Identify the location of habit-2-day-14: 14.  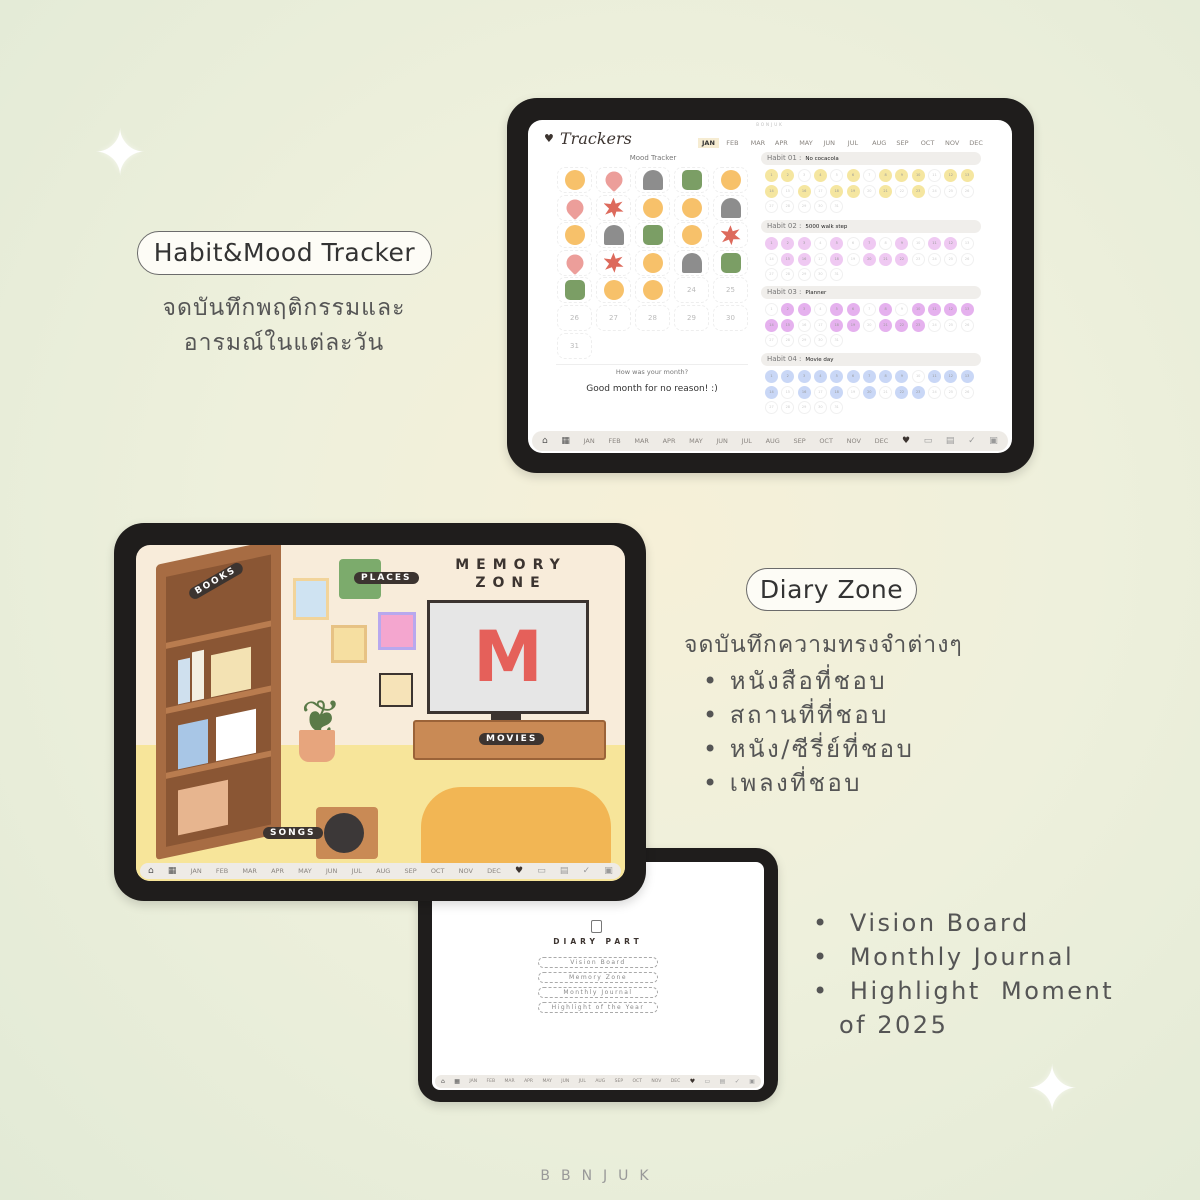
(771, 259).